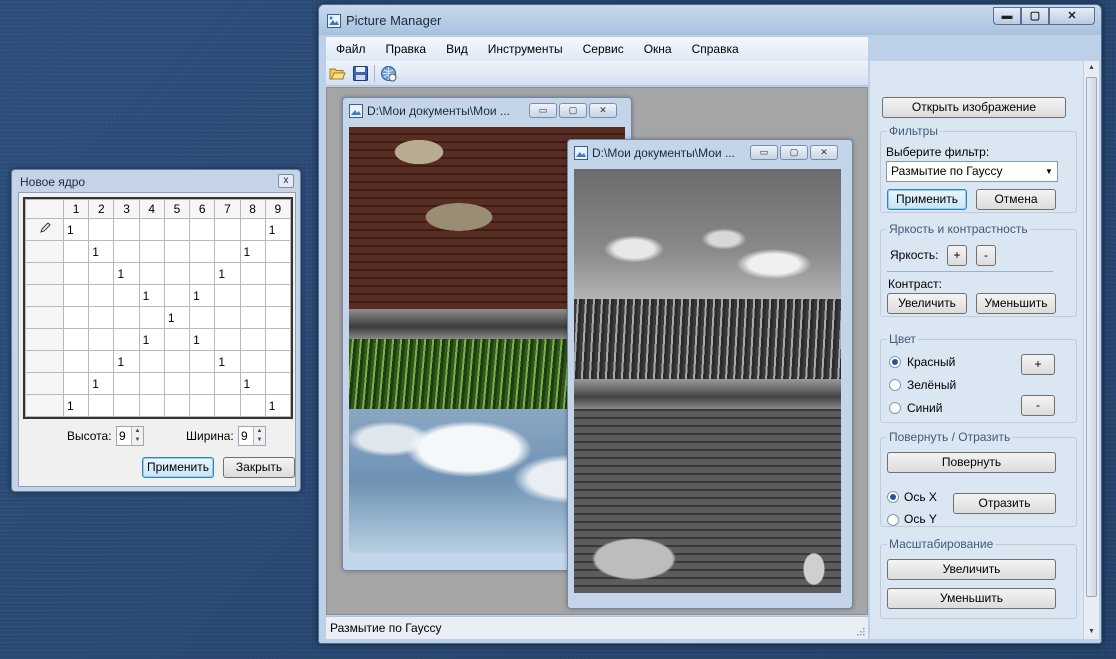 This screenshot has height=659, width=1116. What do you see at coordinates (1004, 503) in the screenshot?
I see `flip-button: Отразить` at bounding box center [1004, 503].